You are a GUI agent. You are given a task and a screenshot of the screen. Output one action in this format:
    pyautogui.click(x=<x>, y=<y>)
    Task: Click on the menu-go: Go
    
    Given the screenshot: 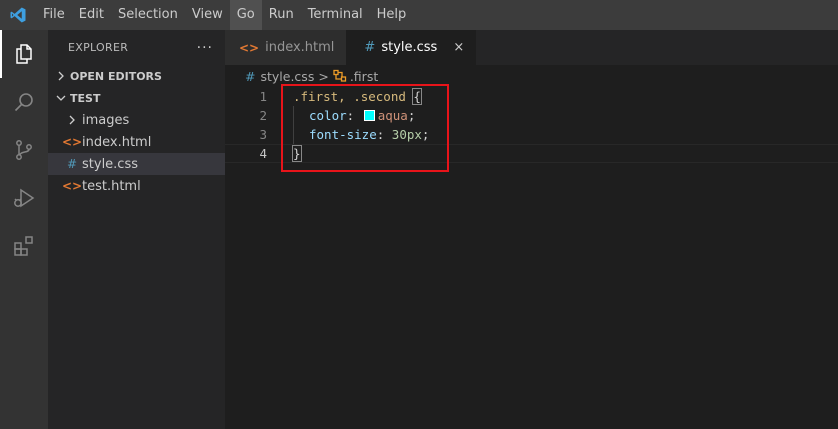 What is the action you would take?
    pyautogui.click(x=245, y=15)
    